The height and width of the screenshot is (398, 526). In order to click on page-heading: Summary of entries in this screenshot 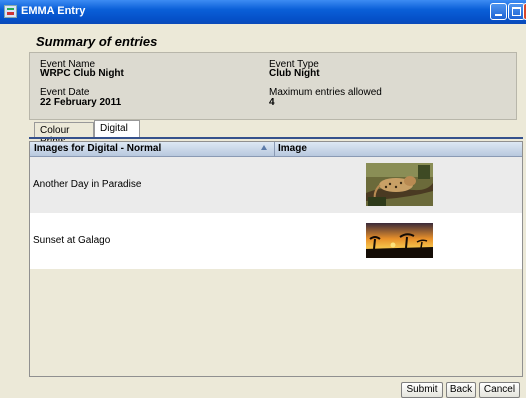, I will do `click(97, 41)`.